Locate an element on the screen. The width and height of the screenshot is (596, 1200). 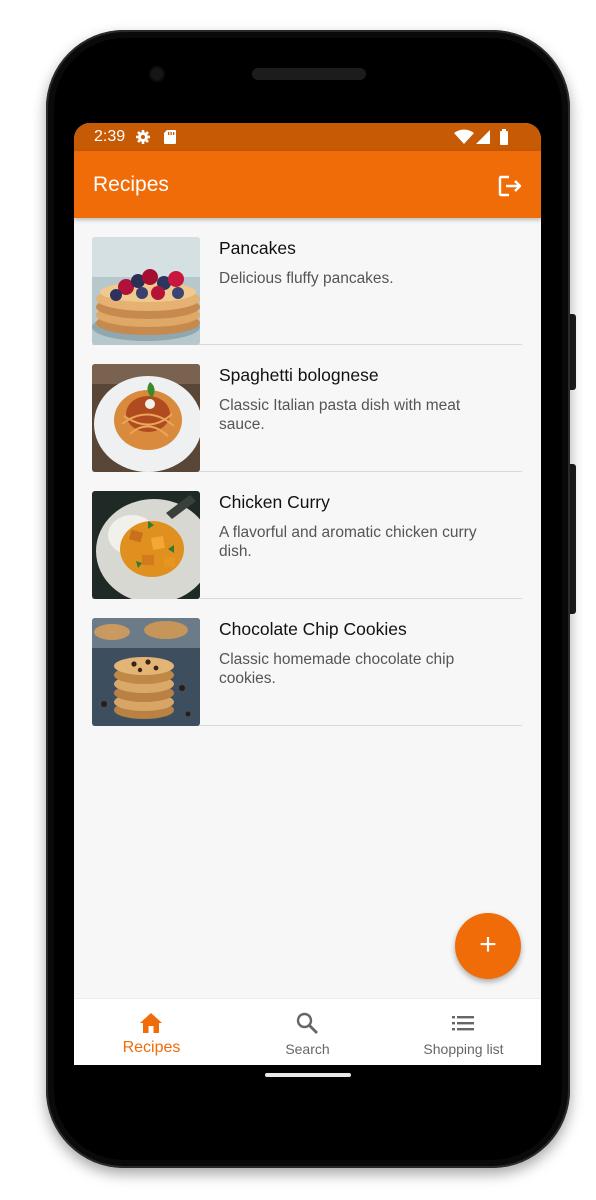
bottom-navigation: Recipes Search Shopping list is located at coordinates (307, 1031).